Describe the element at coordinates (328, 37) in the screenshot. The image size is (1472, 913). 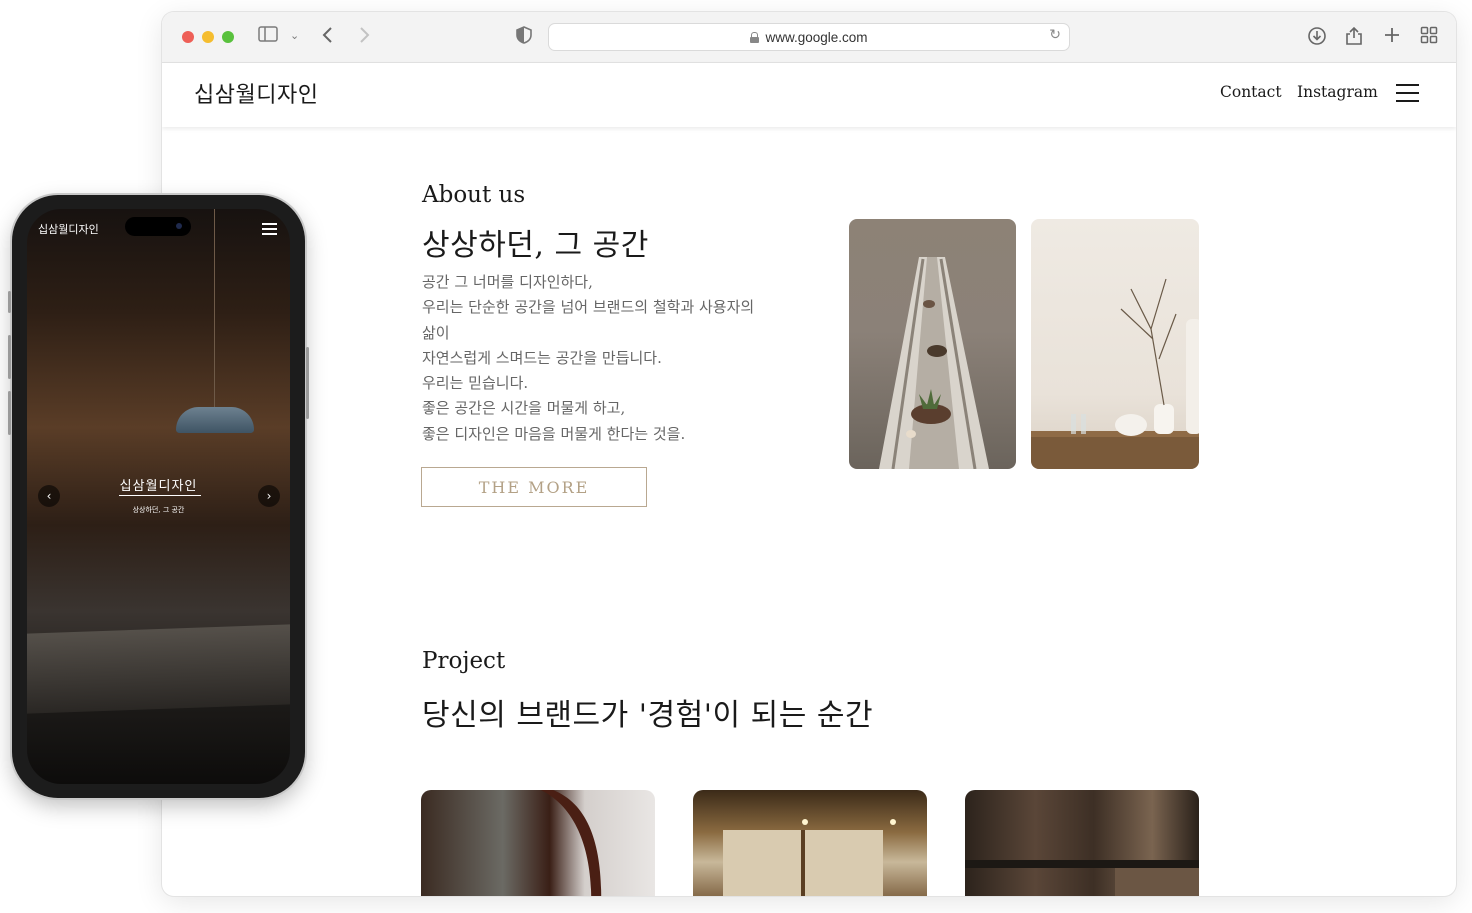
I see `chevron-left-icon` at that location.